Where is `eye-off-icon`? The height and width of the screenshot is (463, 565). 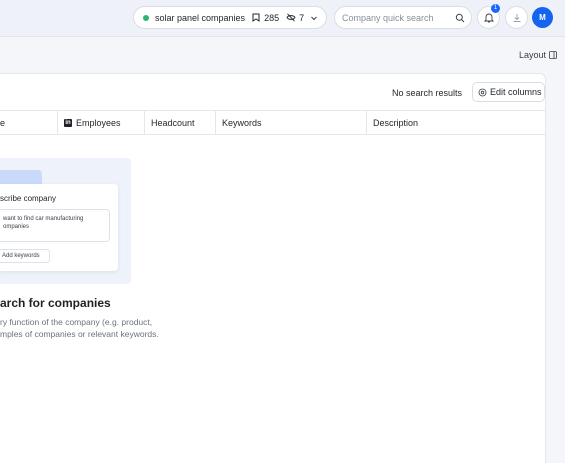
eye-off-icon is located at coordinates (291, 18).